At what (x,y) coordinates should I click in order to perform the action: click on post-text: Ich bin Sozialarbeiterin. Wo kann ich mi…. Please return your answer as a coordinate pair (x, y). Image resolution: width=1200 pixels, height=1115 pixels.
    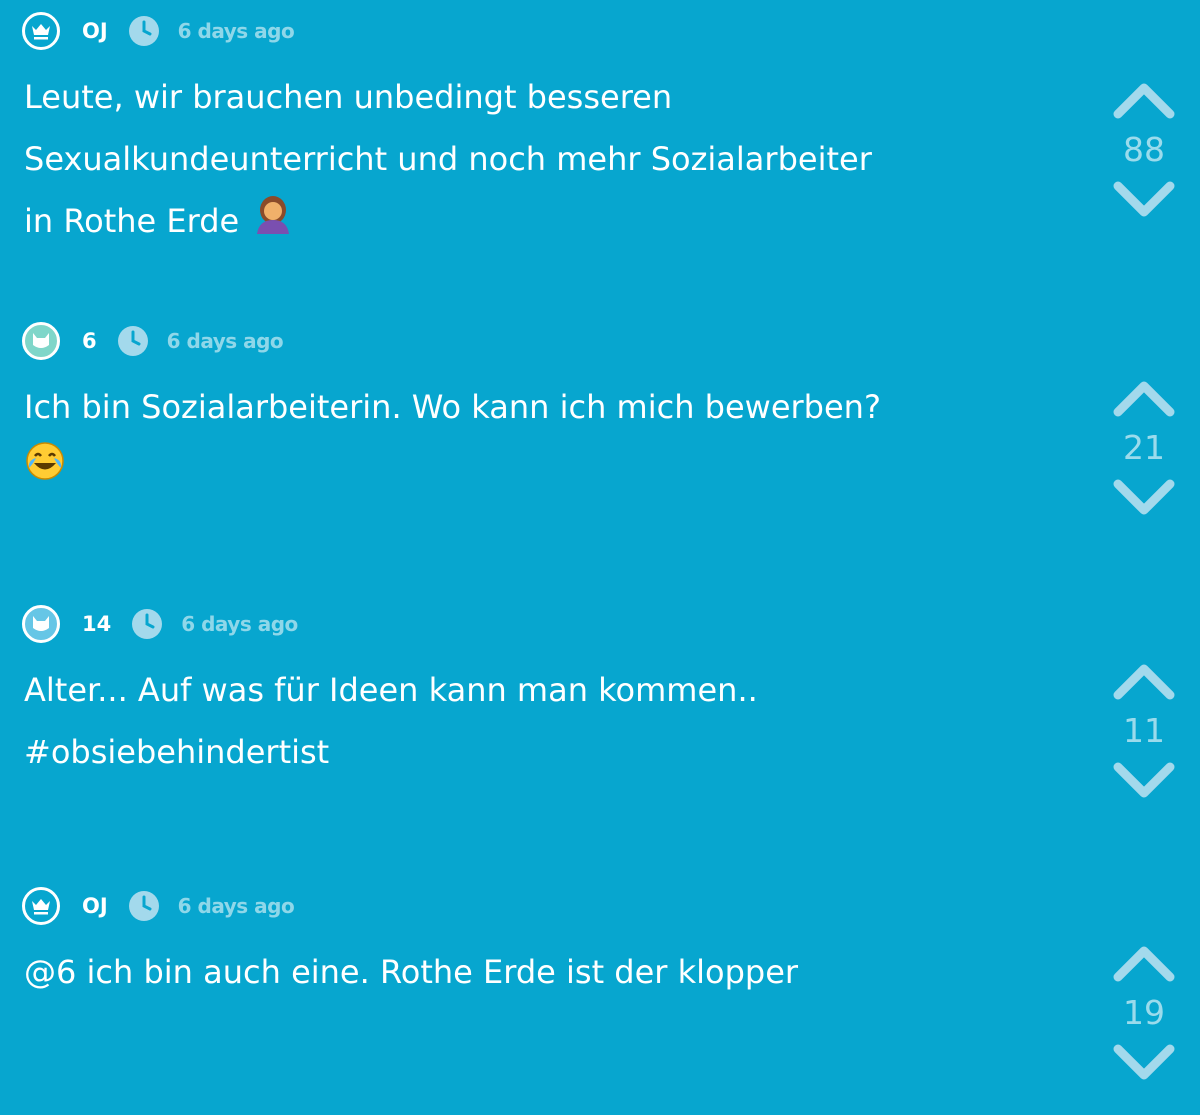
    Looking at the image, I should click on (534, 439).